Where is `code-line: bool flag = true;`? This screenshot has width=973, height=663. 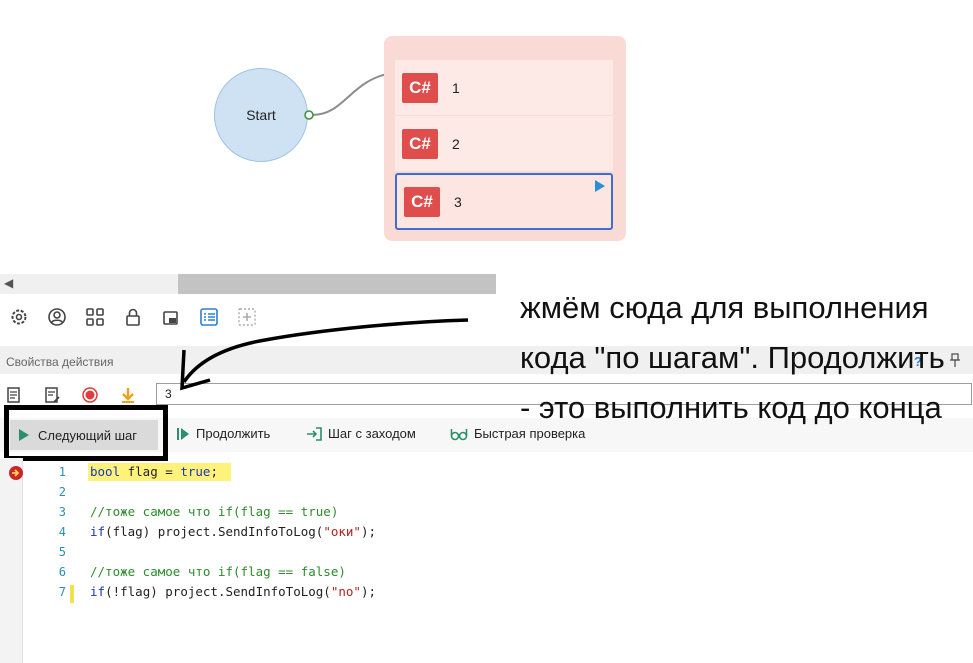 code-line: bool flag = true; is located at coordinates (154, 471).